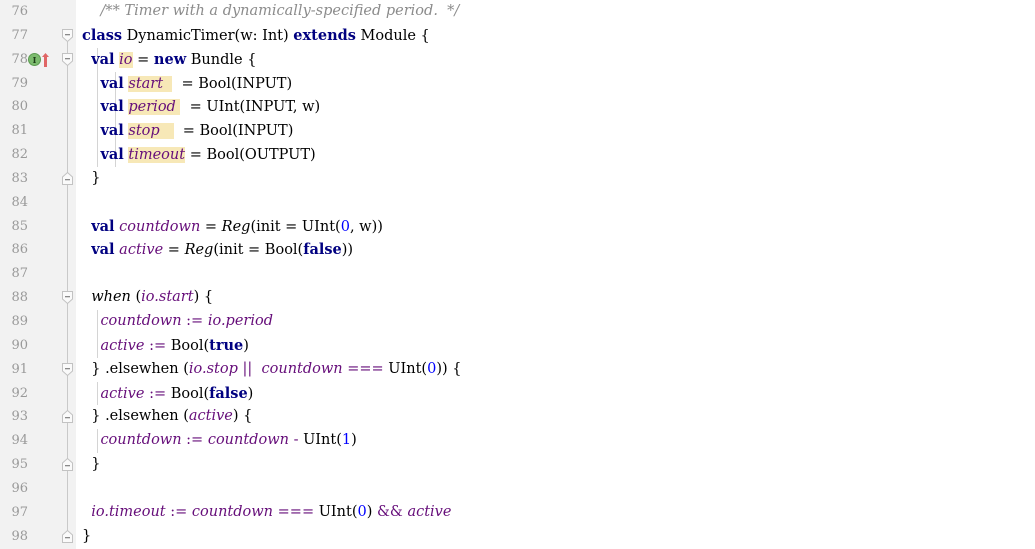 This screenshot has width=1035, height=549. I want to click on code-token: = UInt(INPUT, w), so click(250, 107).